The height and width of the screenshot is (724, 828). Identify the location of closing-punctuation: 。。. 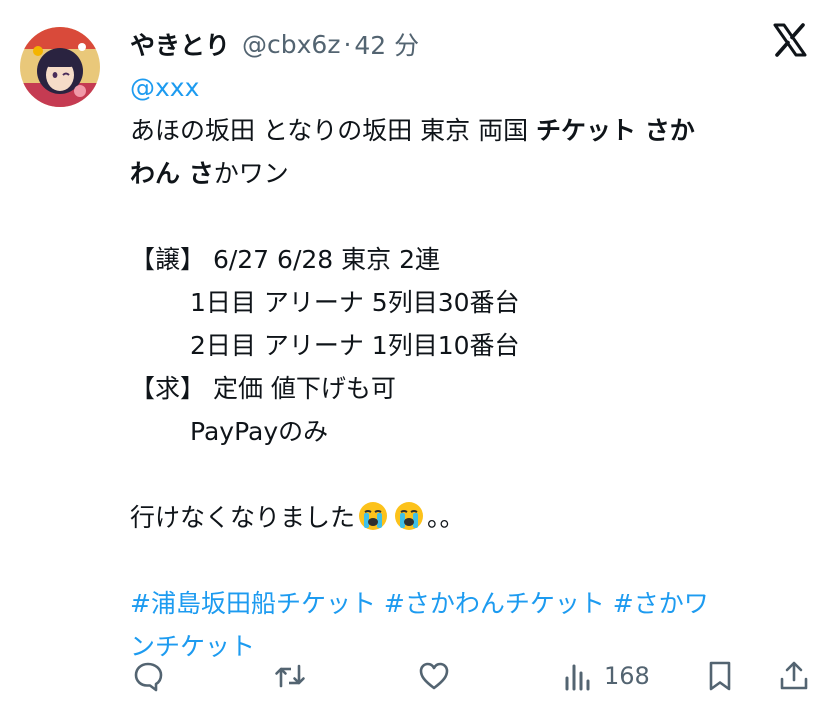
(446, 517).